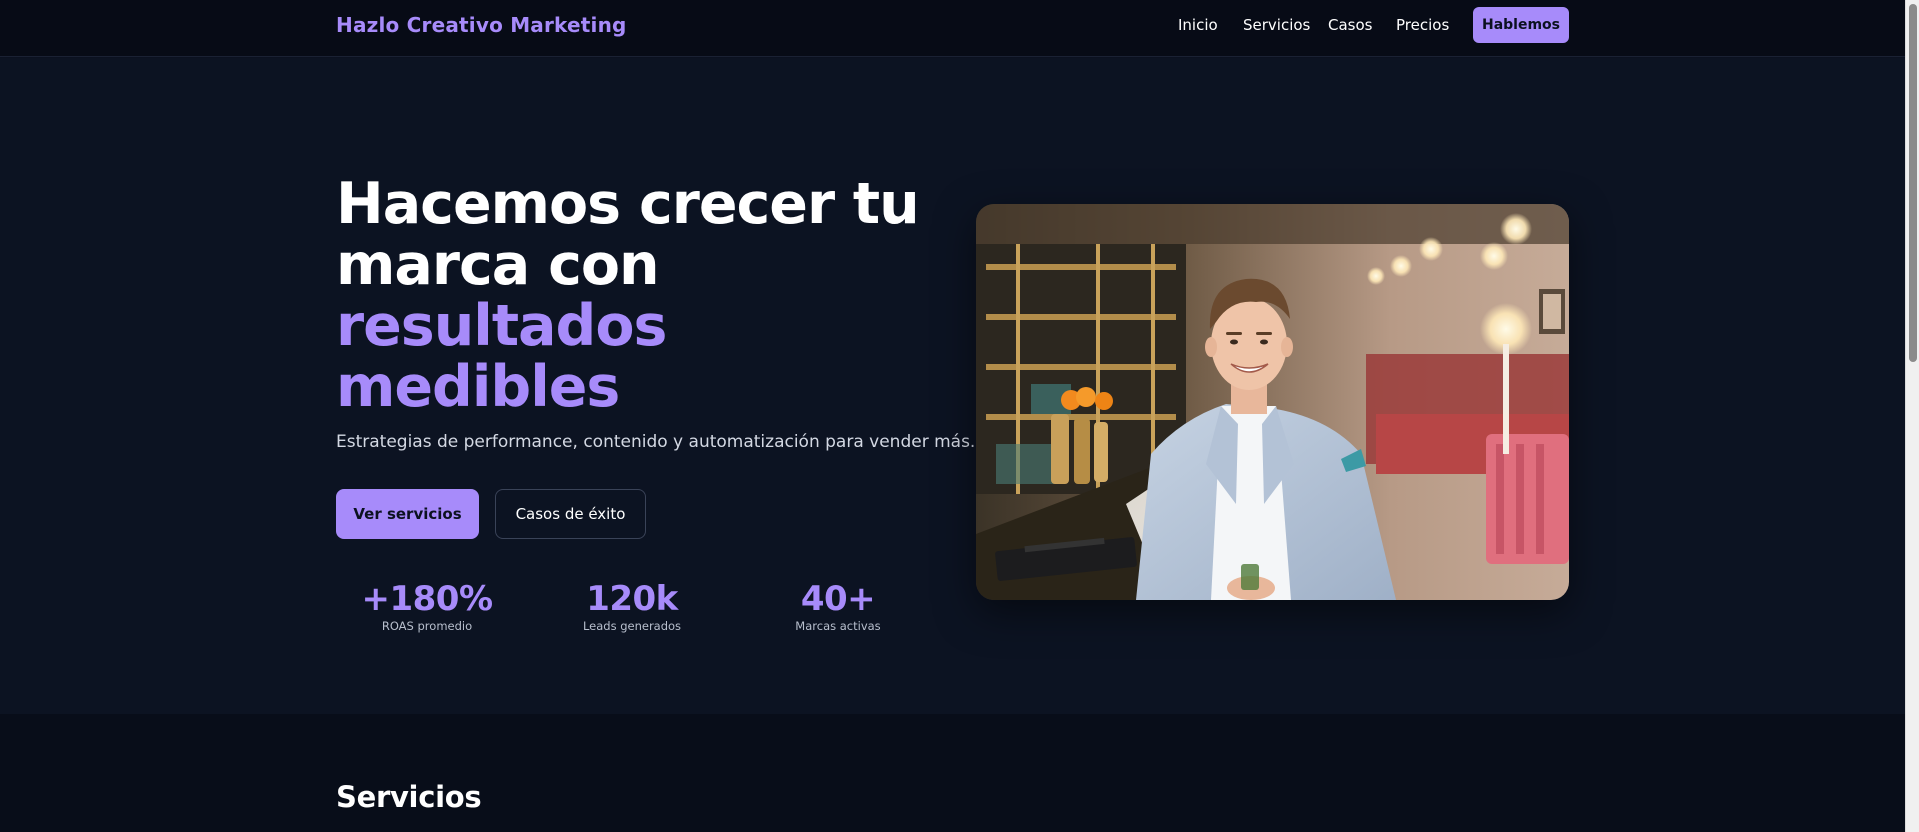 This screenshot has height=832, width=1919. What do you see at coordinates (1912, 416) in the screenshot?
I see `page-scrollbar` at bounding box center [1912, 416].